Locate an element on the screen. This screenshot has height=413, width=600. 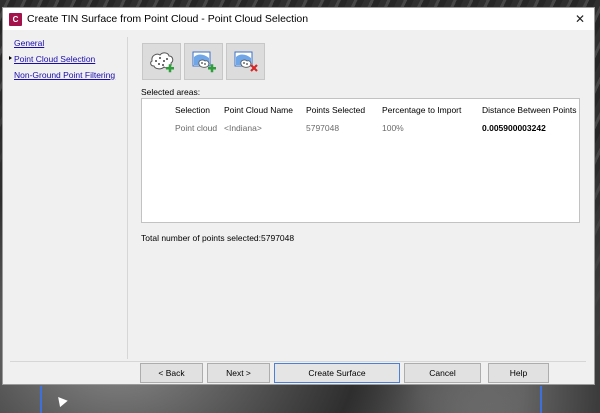
nav-item-general: General is located at coordinates (68, 45).